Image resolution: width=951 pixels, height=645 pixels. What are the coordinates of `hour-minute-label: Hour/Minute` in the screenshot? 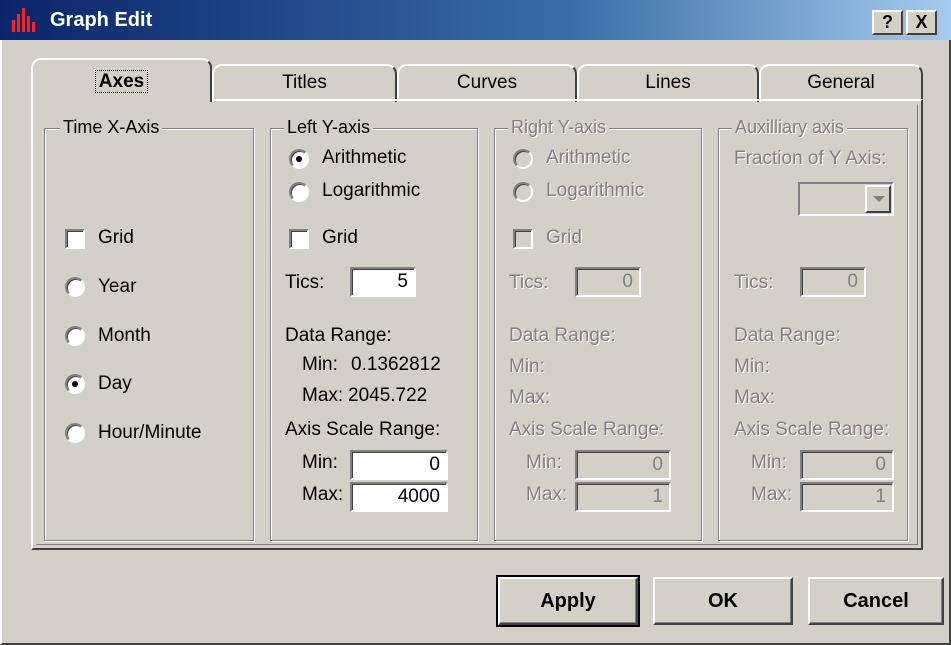 It's located at (150, 432).